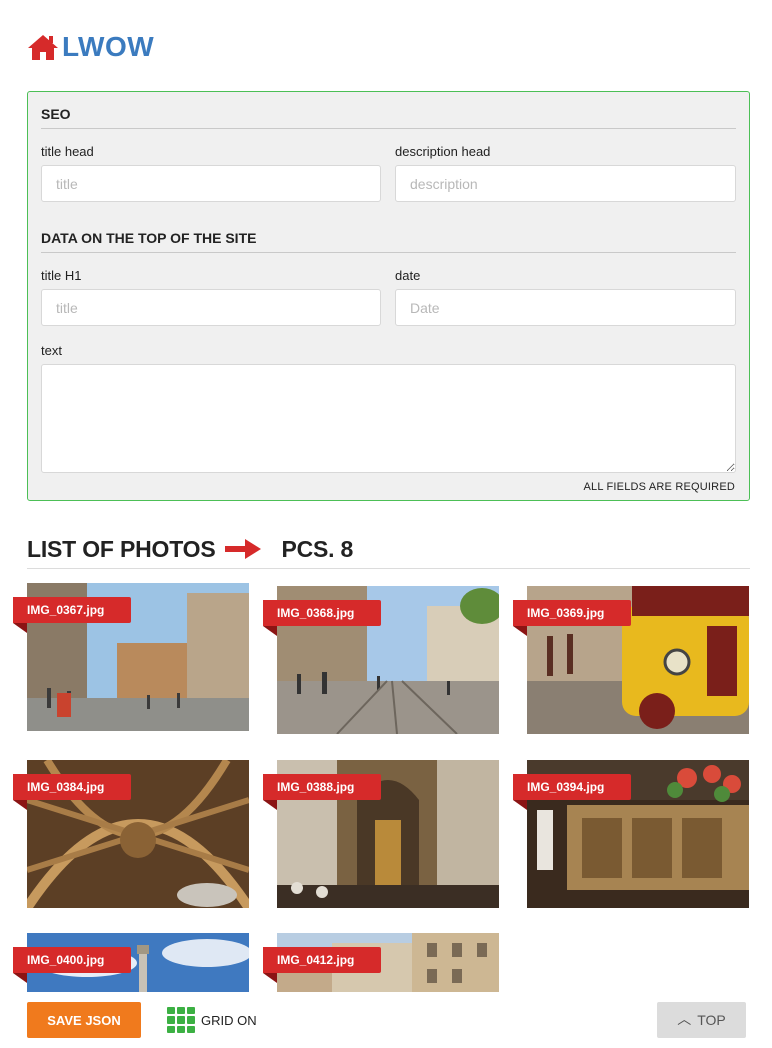  Describe the element at coordinates (631, 660) in the screenshot. I see `photo-card: IMG_0369.jpg` at that location.